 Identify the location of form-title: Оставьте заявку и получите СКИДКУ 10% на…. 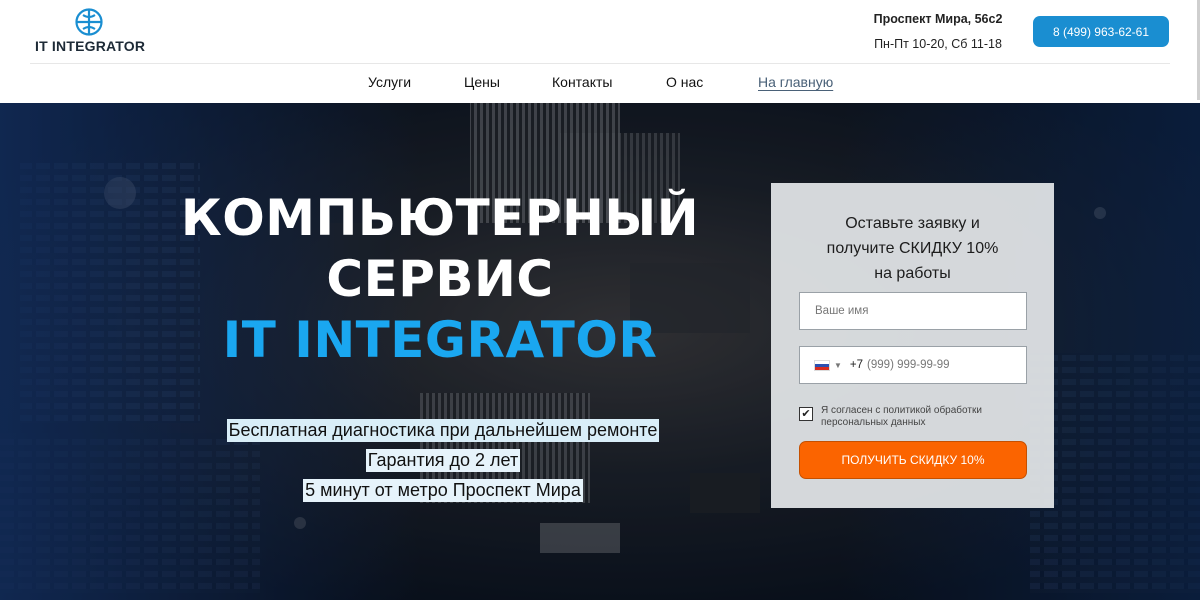
(912, 248).